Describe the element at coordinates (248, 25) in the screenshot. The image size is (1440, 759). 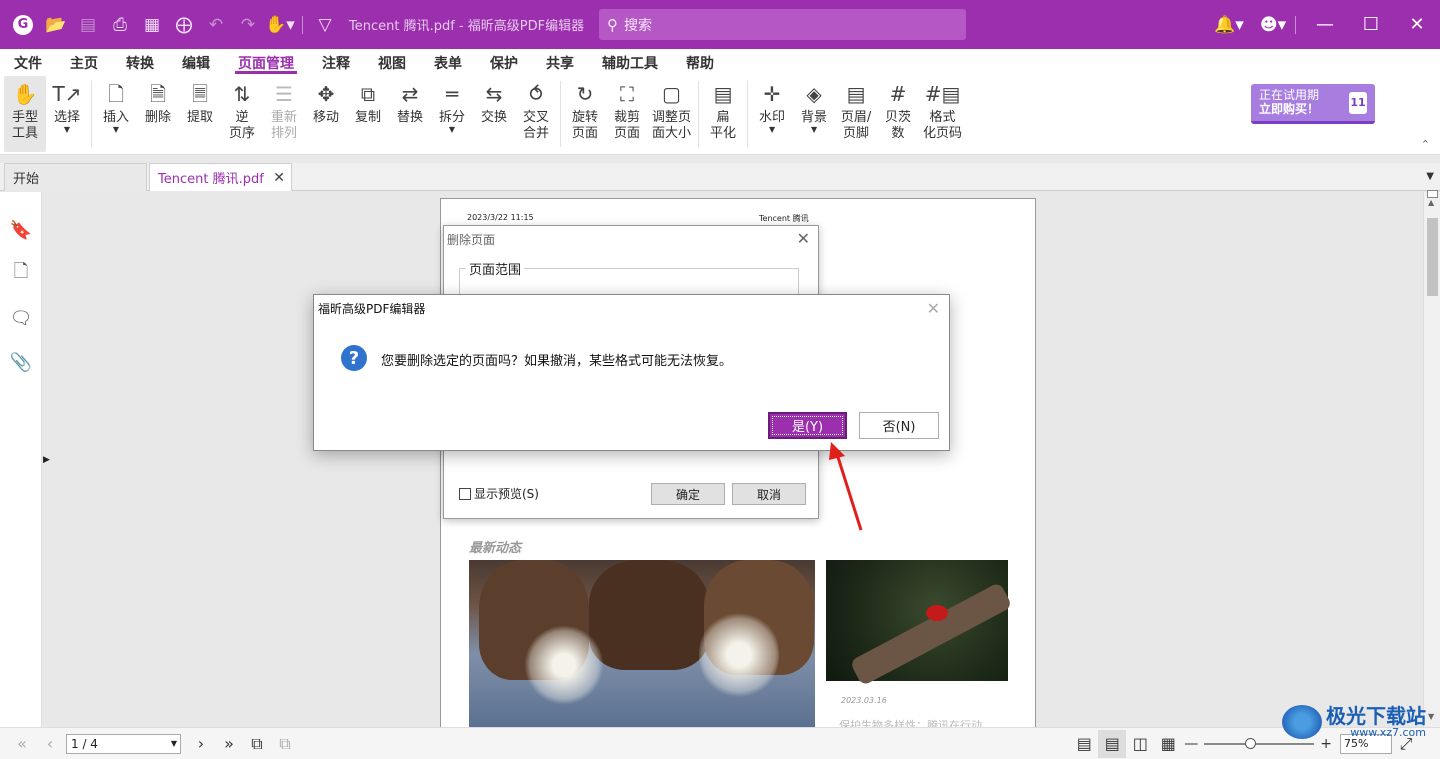
I see `redo-icon: ↷` at that location.